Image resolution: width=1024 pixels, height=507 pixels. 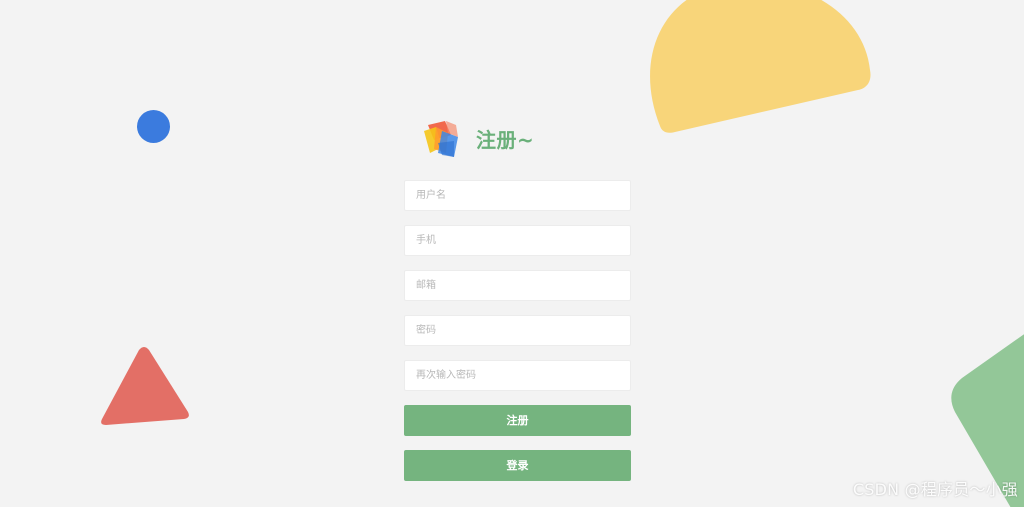 I want to click on yellow-semicircle-decoration, so click(x=760, y=66).